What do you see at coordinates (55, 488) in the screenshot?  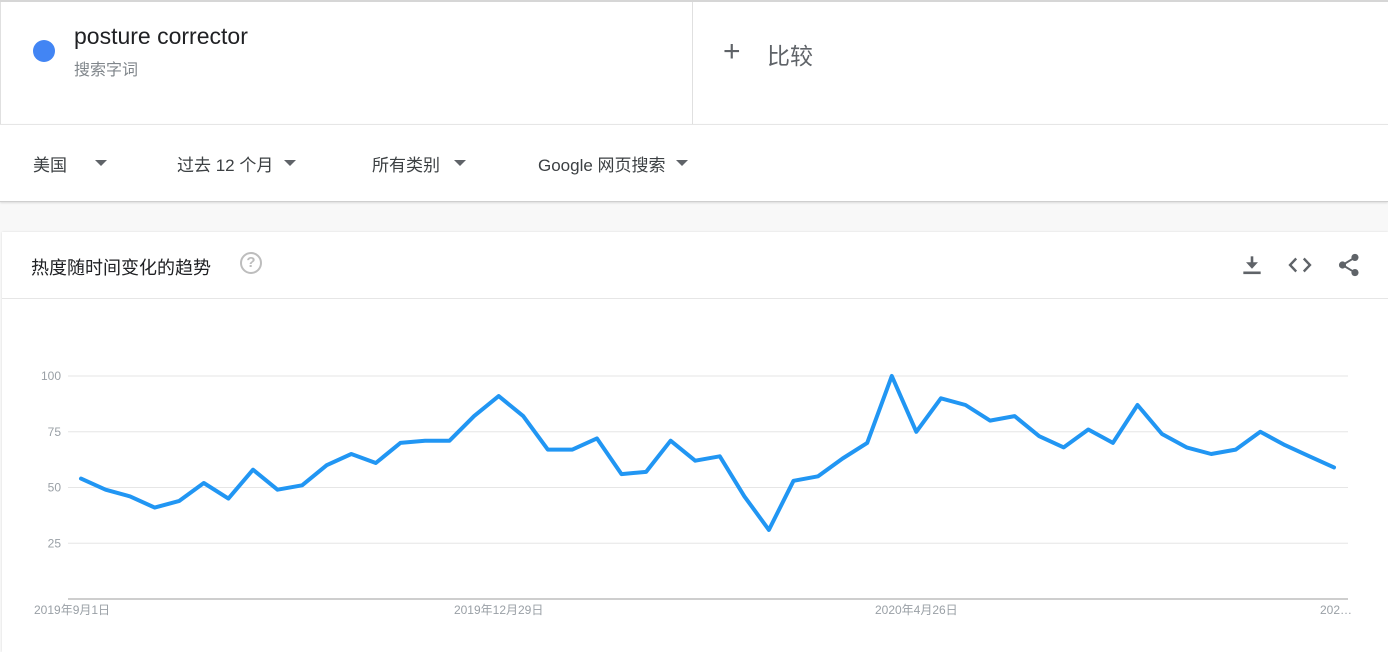 I see `y-tick-label: 50` at bounding box center [55, 488].